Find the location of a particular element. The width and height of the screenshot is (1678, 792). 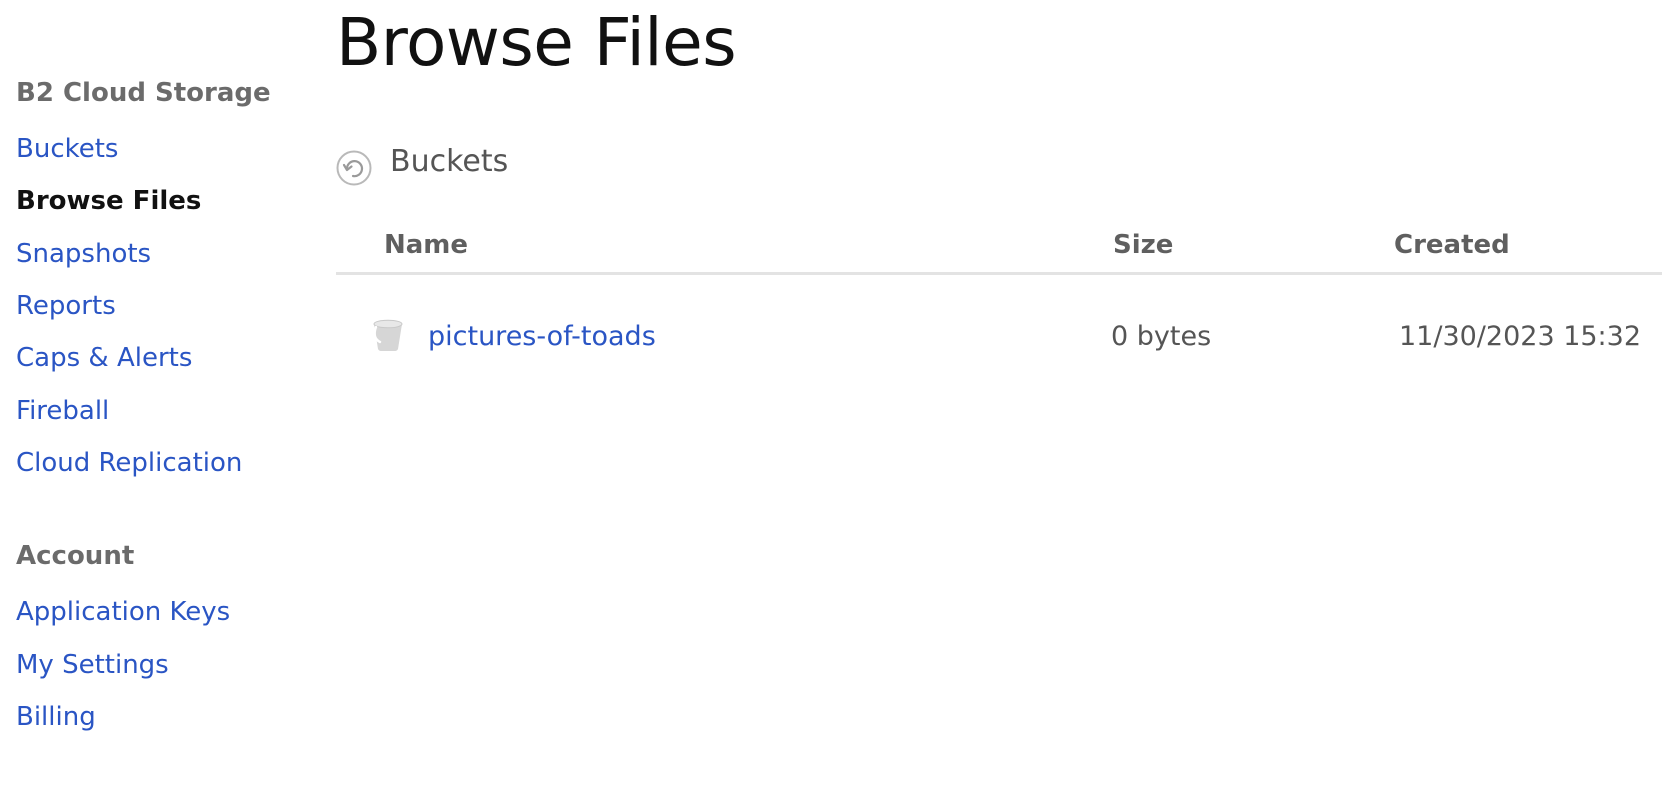

bucket-size: 0 bytes is located at coordinates (1161, 336).